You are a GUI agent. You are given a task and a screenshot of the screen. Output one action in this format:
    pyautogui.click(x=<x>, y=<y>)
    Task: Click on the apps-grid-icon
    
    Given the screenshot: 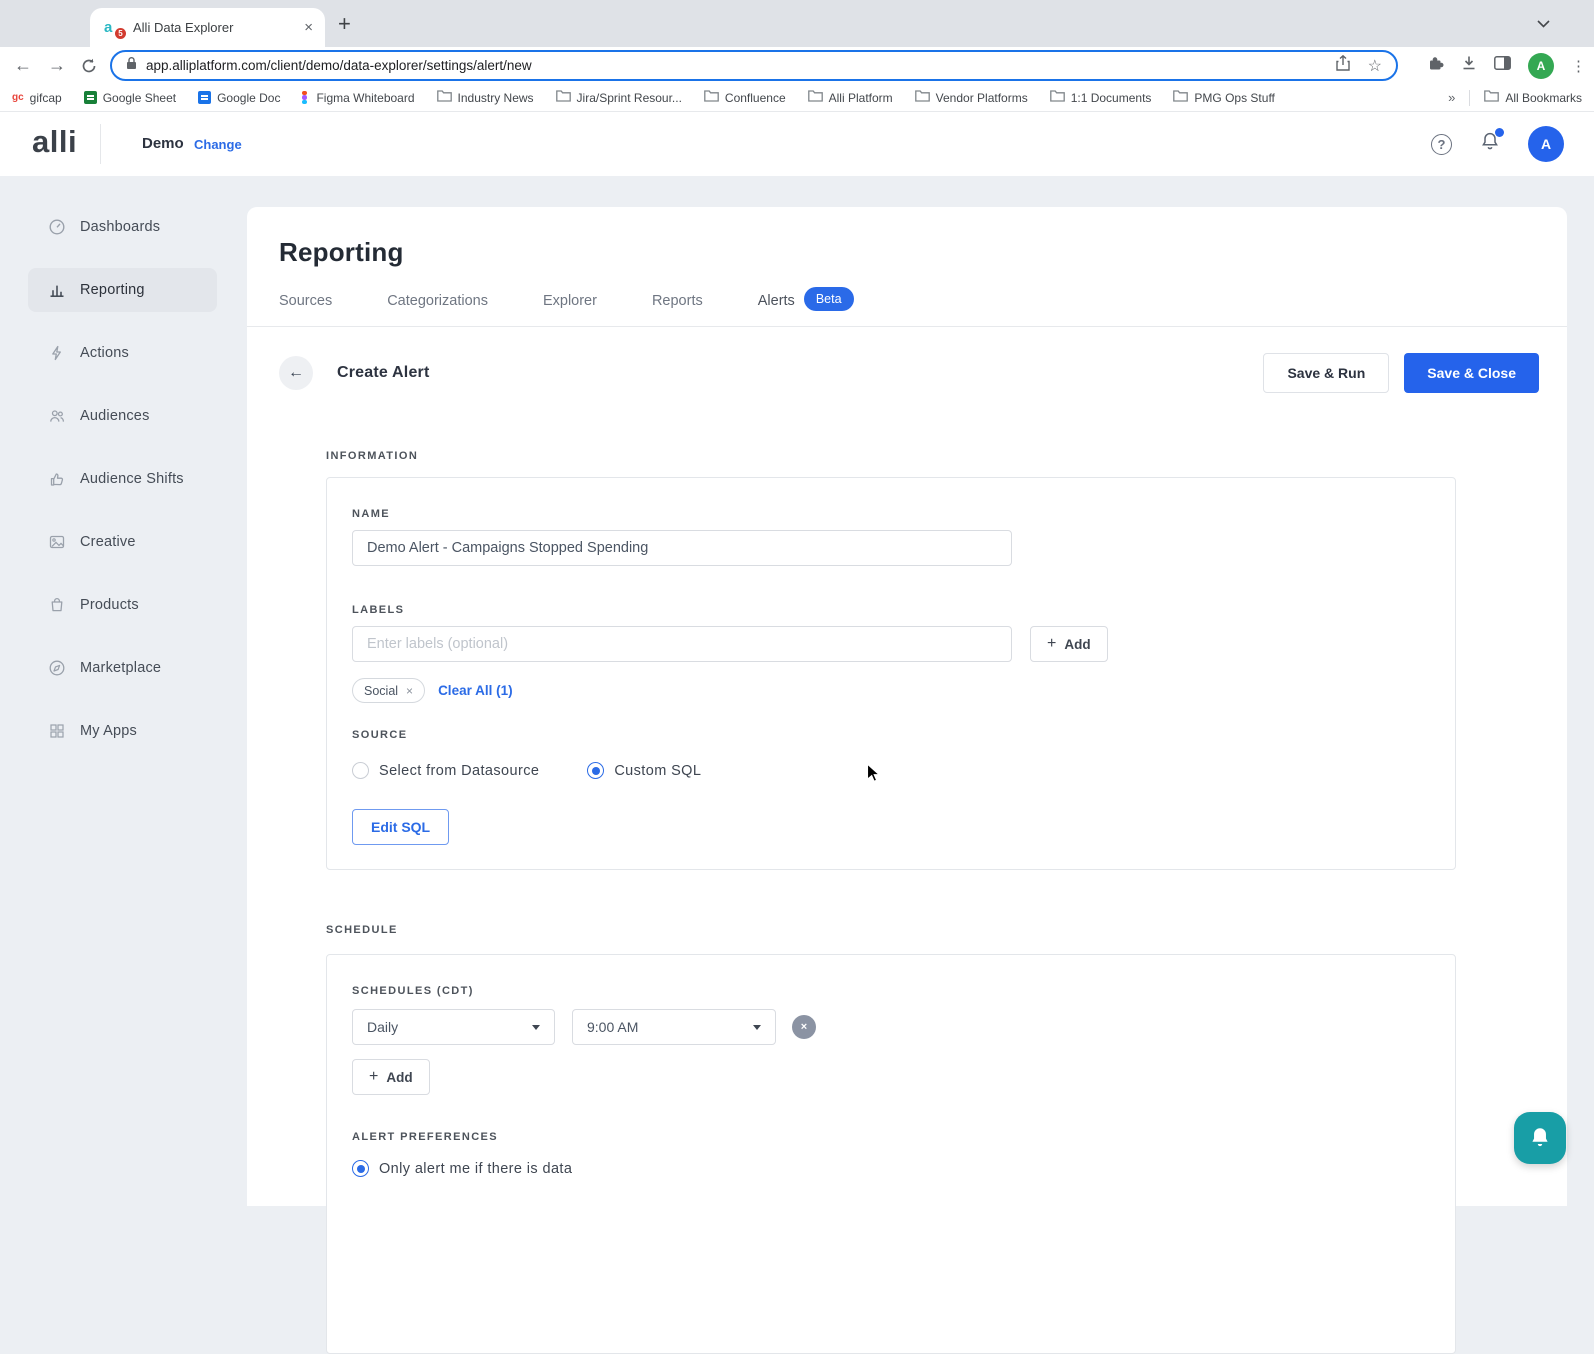 What is the action you would take?
    pyautogui.click(x=57, y=731)
    